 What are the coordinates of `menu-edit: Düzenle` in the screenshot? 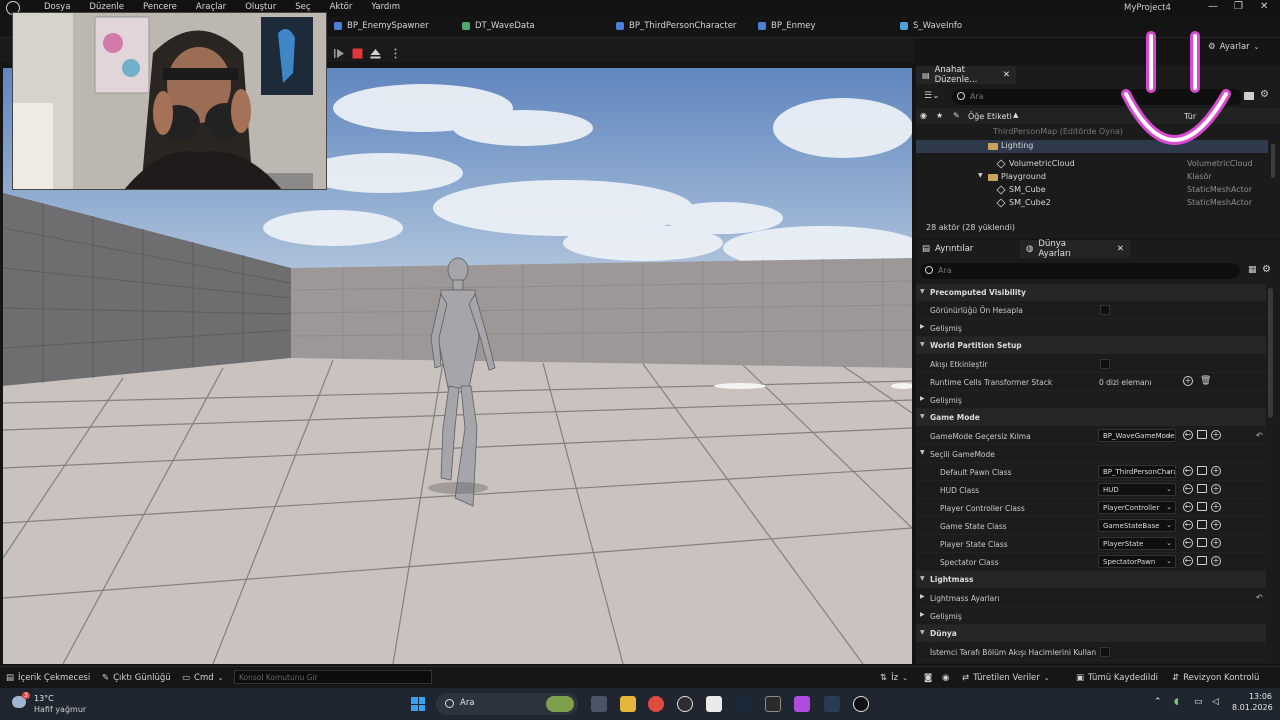 It's located at (106, 7).